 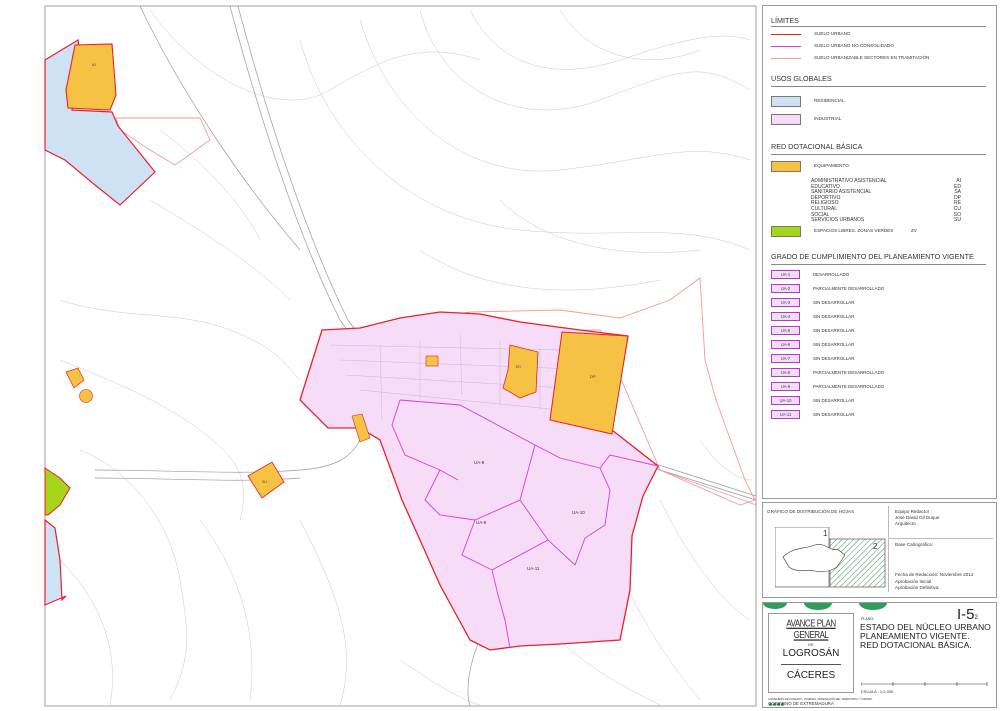 I want to click on gobierno-text: GOBIERNO DE EXTREMADURA, so click(x=801, y=703).